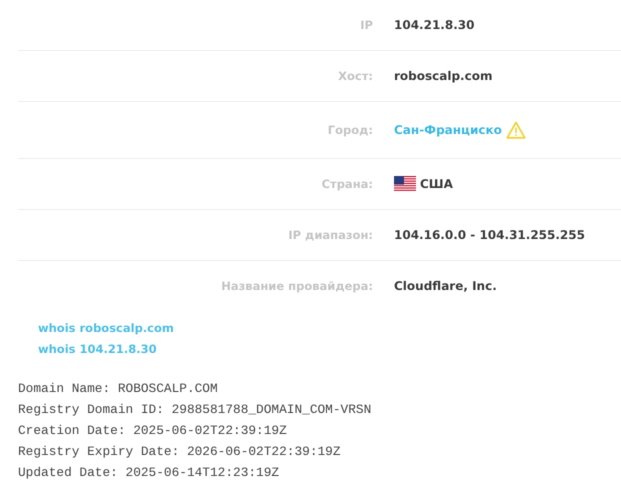  I want to click on whois-link: whois 104.21.8.30, so click(97, 349).